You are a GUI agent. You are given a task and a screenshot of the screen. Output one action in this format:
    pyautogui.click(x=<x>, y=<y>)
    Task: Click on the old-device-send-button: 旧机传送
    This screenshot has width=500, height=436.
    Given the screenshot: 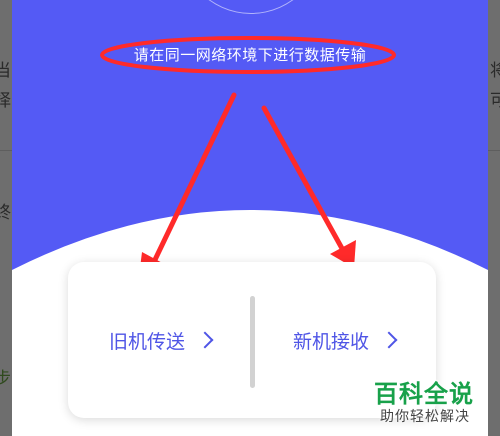 What is the action you would take?
    pyautogui.click(x=160, y=340)
    